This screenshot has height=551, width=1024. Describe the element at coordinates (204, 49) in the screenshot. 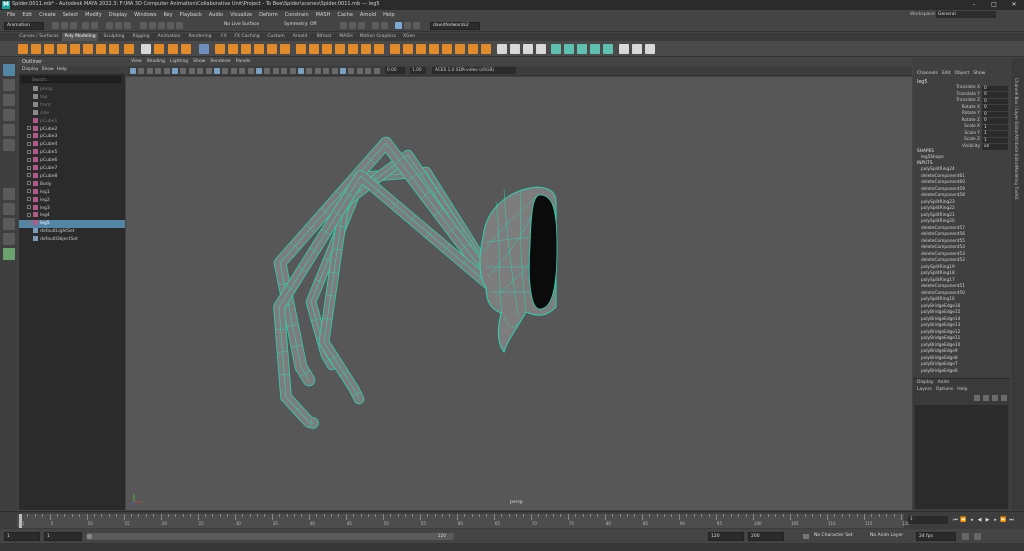

I see `mesh-display-icon` at that location.